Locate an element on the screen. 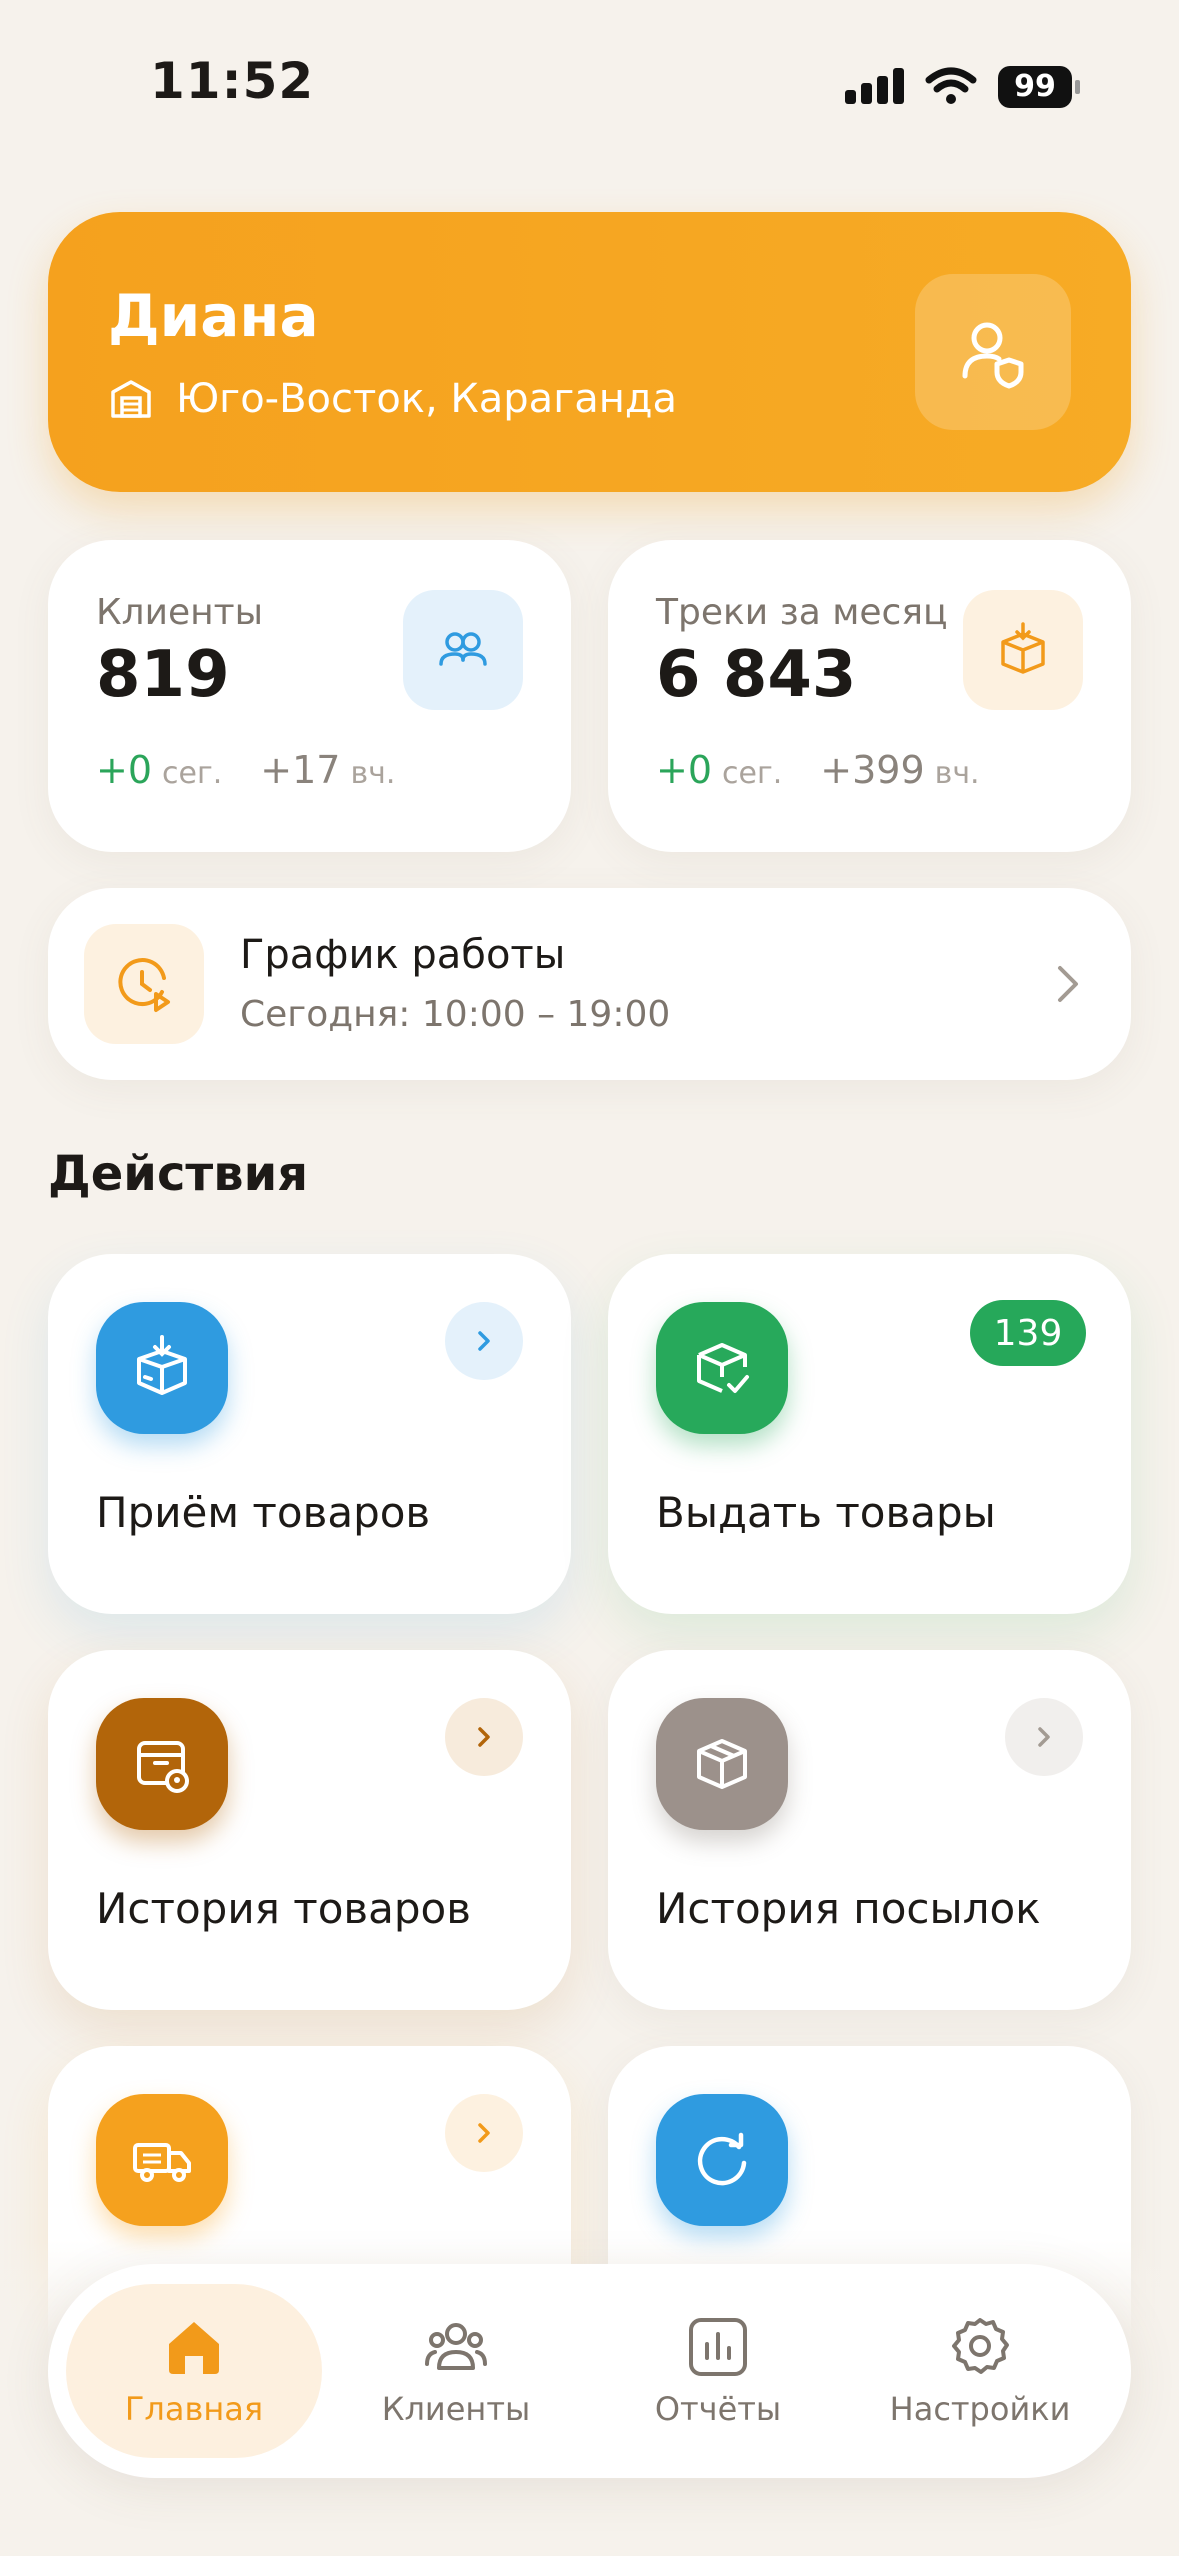 The height and width of the screenshot is (2556, 1179). battery-icon: 99 is located at coordinates (1039, 87).